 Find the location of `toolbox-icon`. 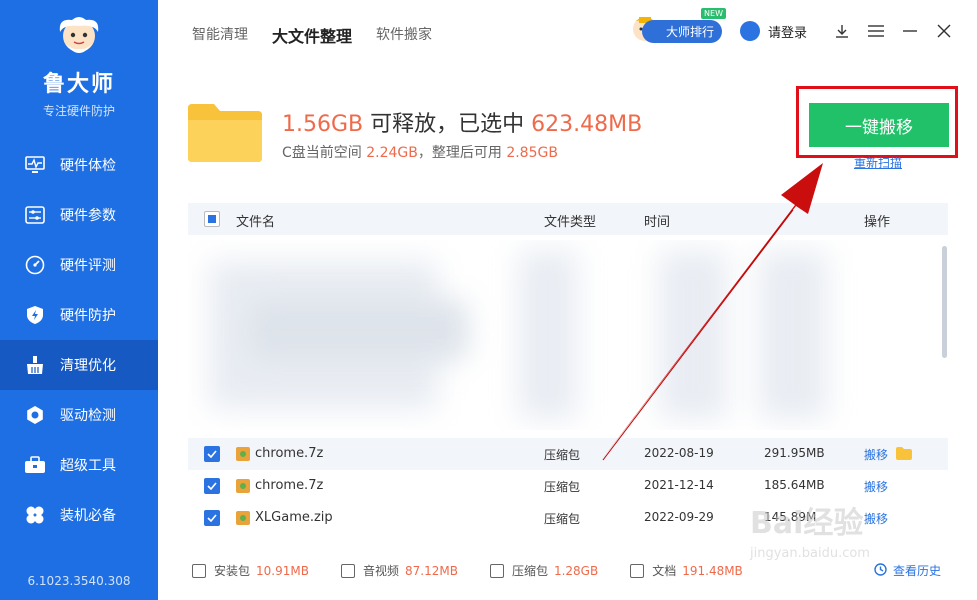

toolbox-icon is located at coordinates (35, 465).